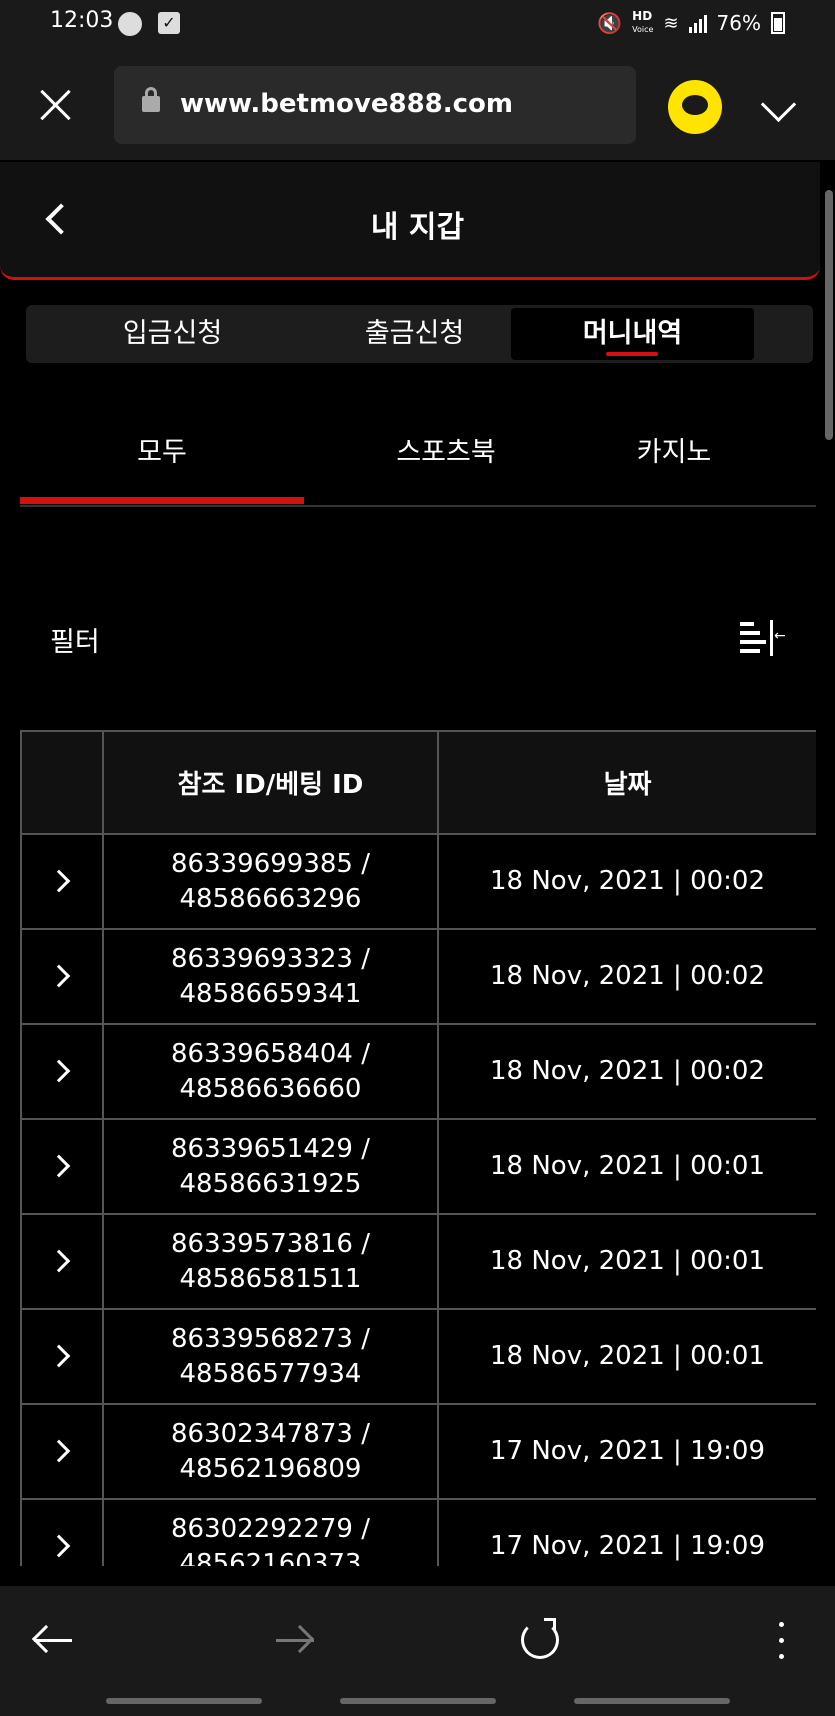 The image size is (835, 1716). Describe the element at coordinates (270, 1557) in the screenshot. I see `bet-id: 48562160373` at that location.